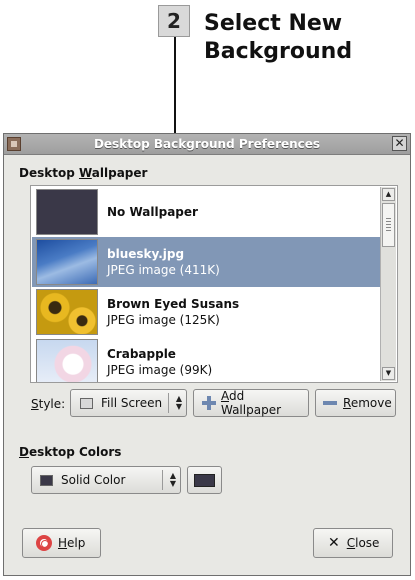  What do you see at coordinates (146, 254) in the screenshot?
I see `wallpaper-name: bluesky.jpg` at bounding box center [146, 254].